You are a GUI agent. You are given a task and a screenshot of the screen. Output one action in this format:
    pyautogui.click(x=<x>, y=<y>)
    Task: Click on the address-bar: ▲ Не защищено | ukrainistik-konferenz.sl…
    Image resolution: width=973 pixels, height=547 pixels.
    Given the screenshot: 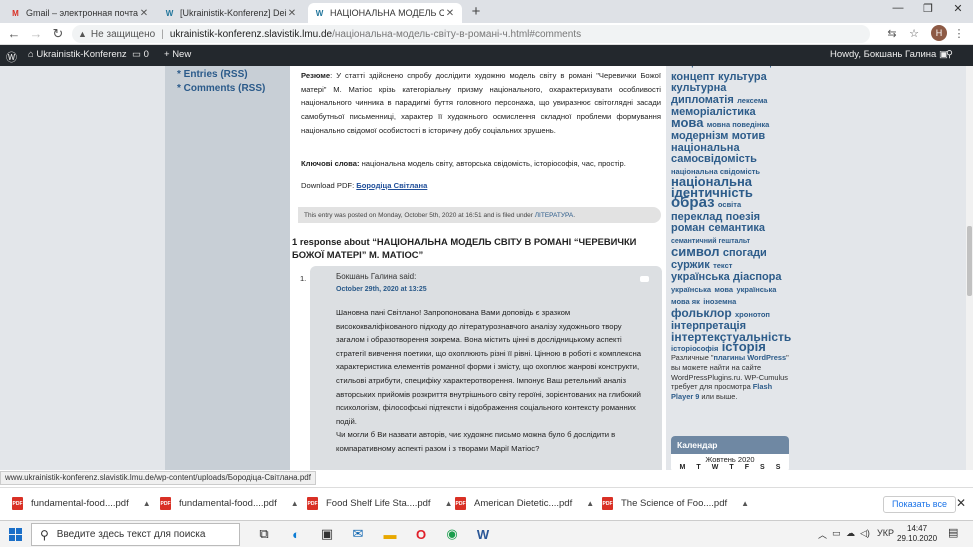 What is the action you would take?
    pyautogui.click(x=471, y=34)
    